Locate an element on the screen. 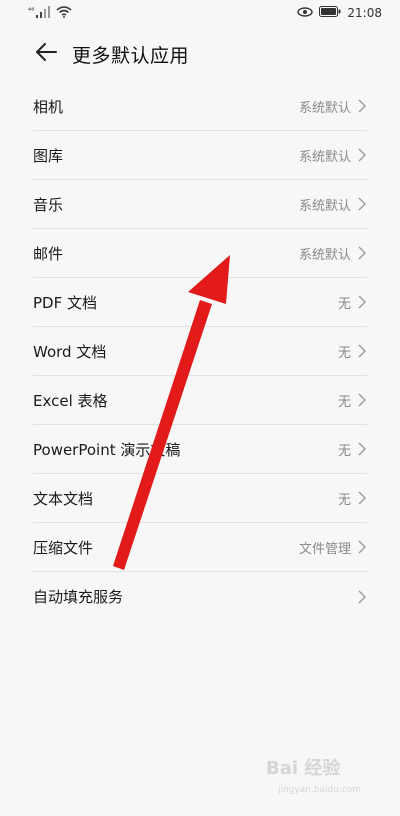 The height and width of the screenshot is (816, 400). list-item-pdf: PDF 文档 无 is located at coordinates (200, 302).